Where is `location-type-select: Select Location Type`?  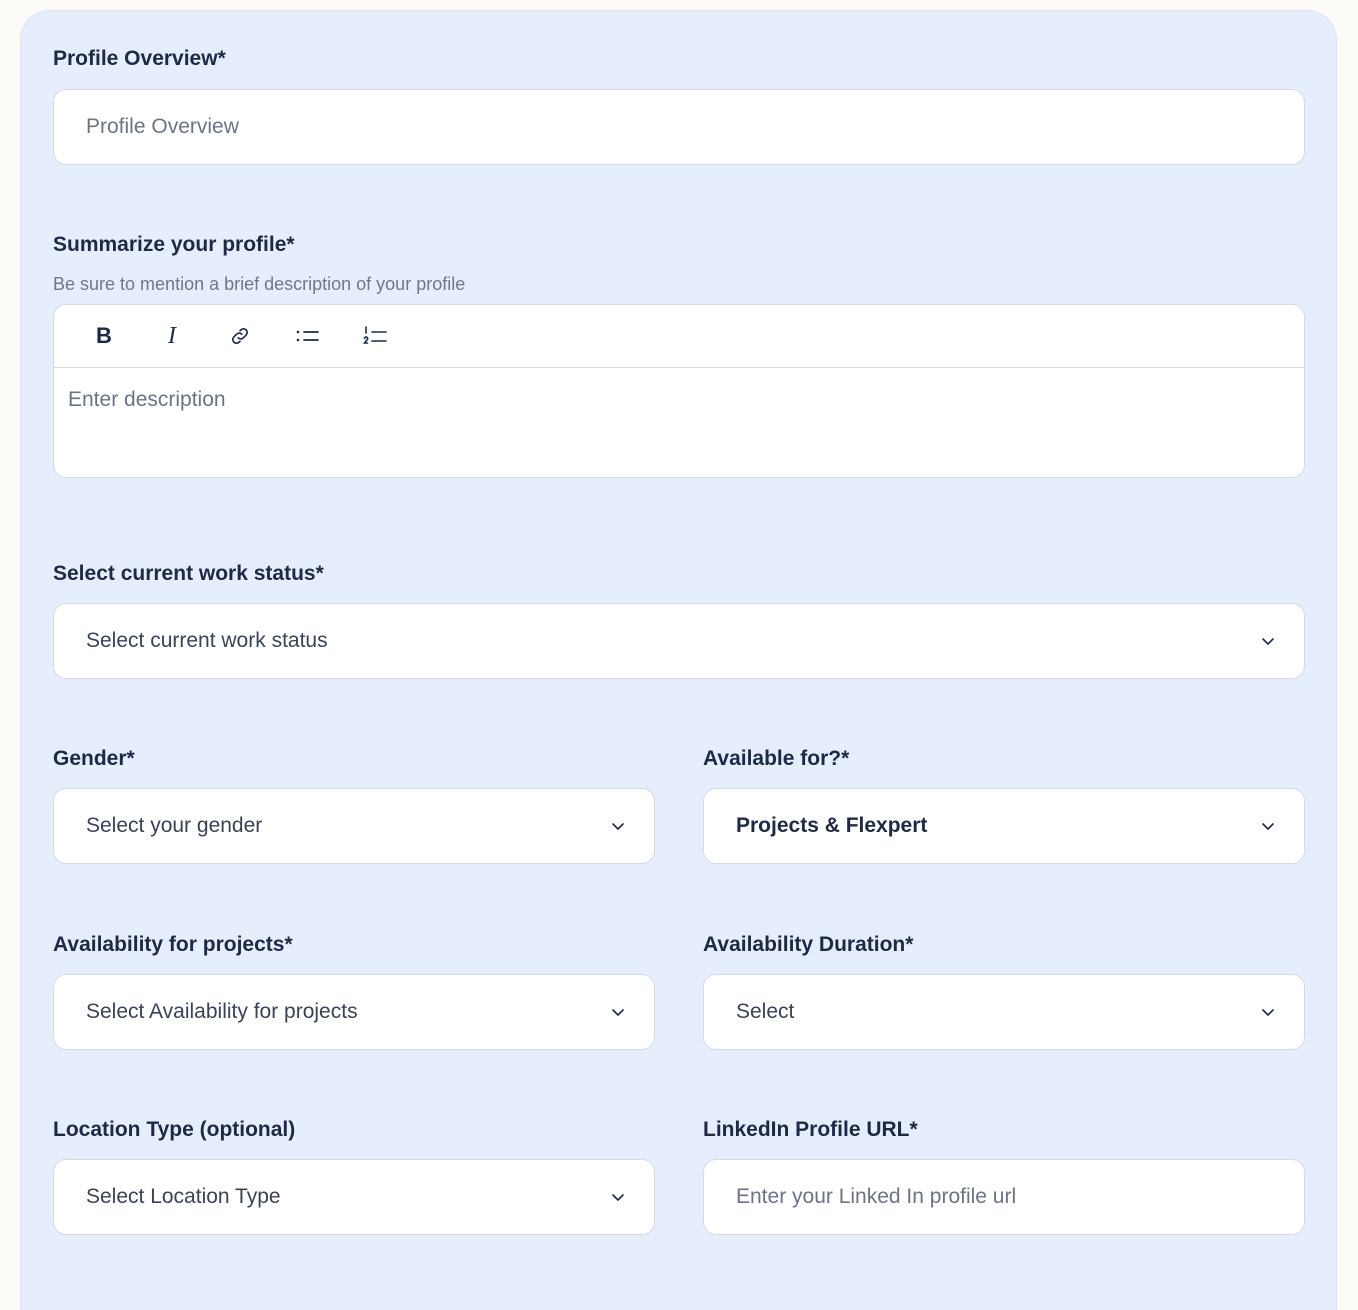
location-type-select: Select Location Type is located at coordinates (354, 1197).